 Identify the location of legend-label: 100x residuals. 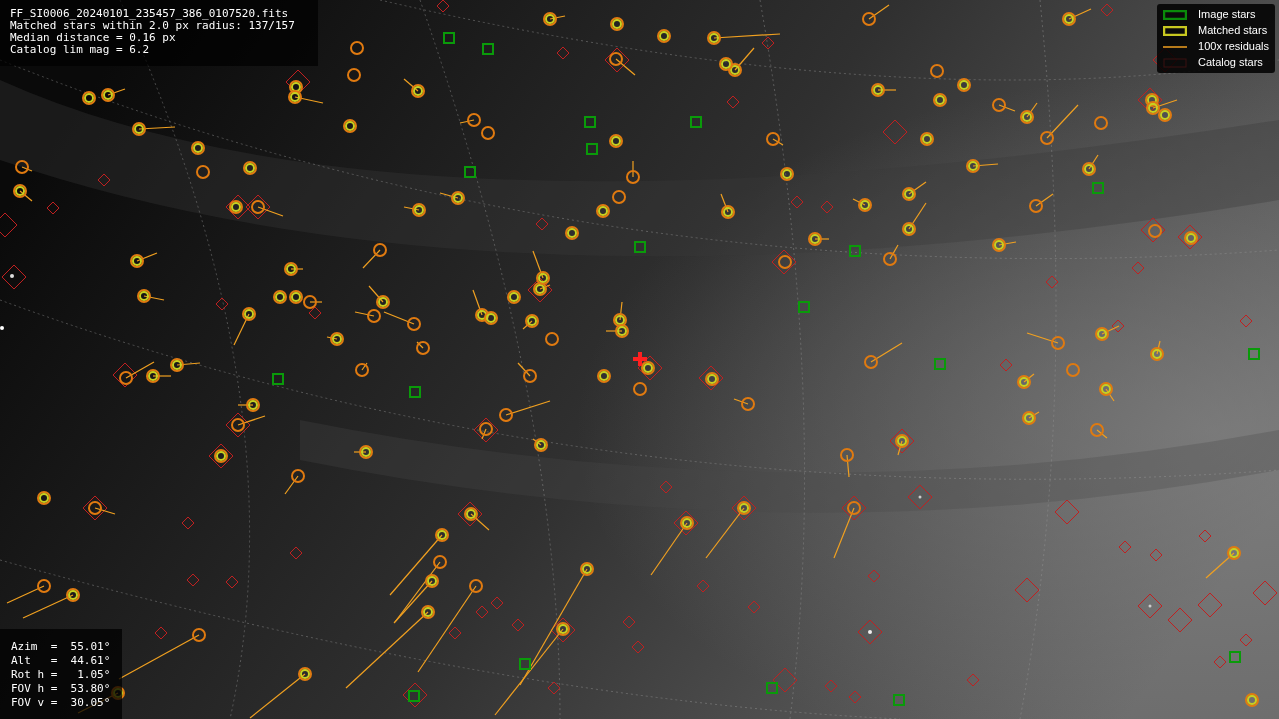
(1233, 47).